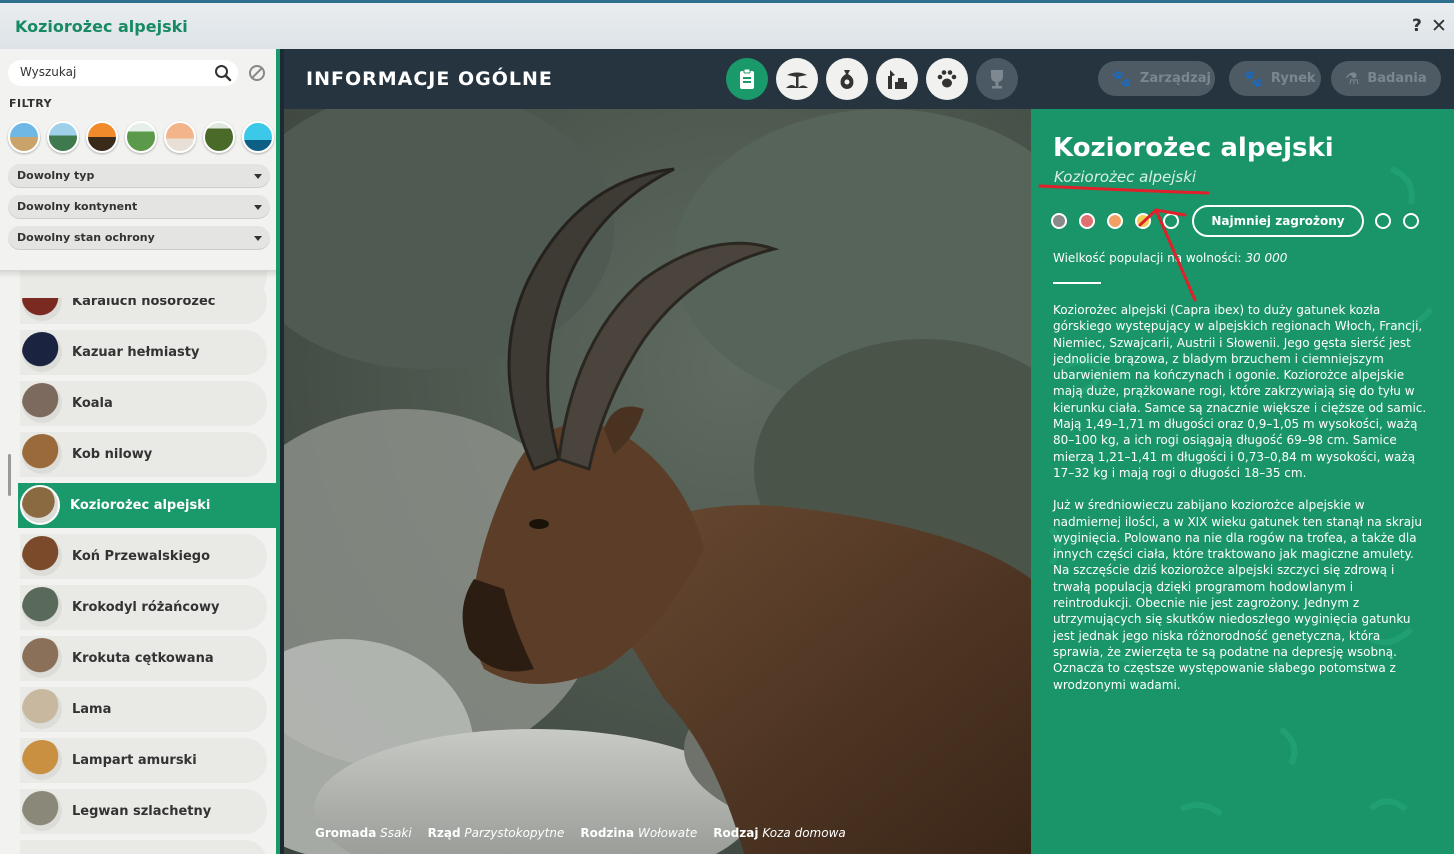 This screenshot has width=1454, height=854. I want to click on search-input: Wyszukaj, so click(48, 72).